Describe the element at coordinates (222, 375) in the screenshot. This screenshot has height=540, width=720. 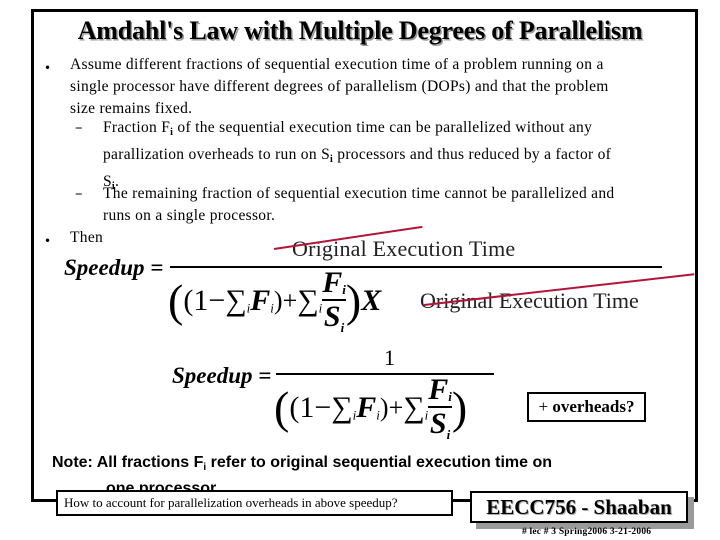
I see `formula2-lhs: Speedup =` at that location.